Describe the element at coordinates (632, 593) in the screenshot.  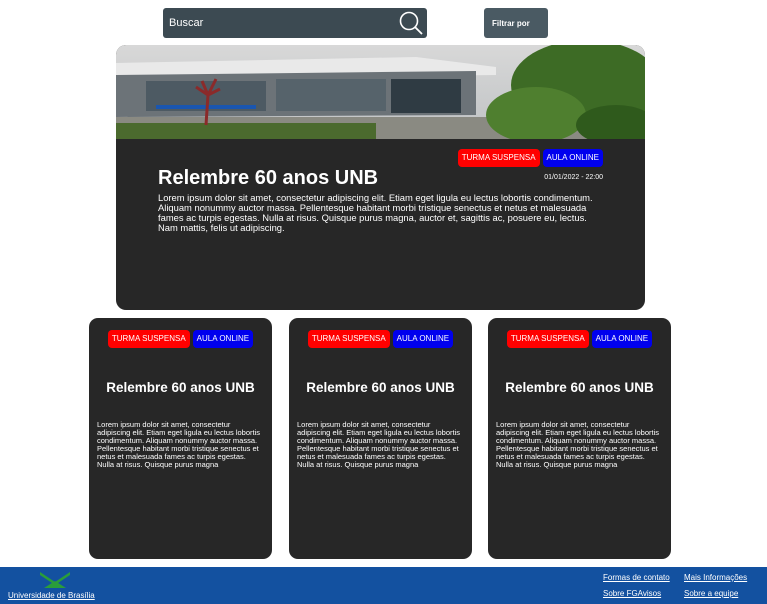
I see `footer-link-sobre-fgavisos: Sobre FGAvisos` at that location.